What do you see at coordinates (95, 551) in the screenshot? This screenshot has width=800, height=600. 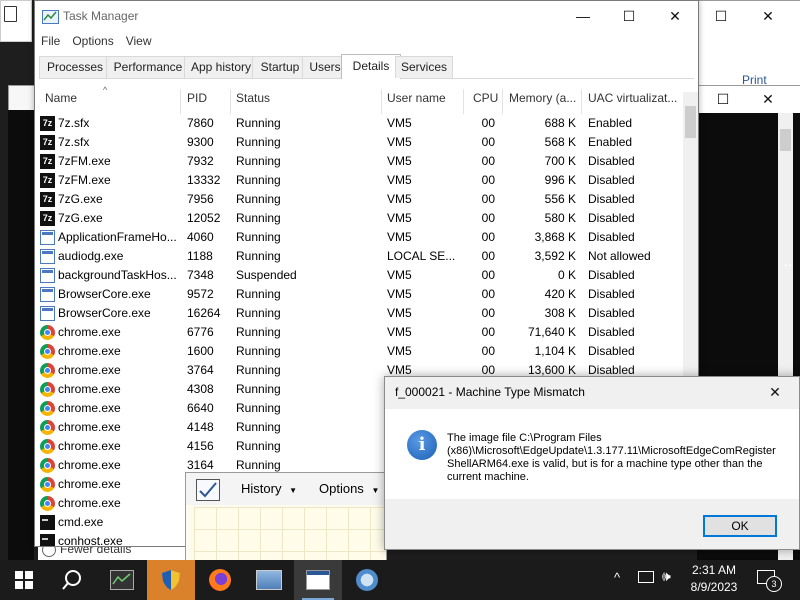 I see `fewer-details-label: Fewer details` at bounding box center [95, 551].